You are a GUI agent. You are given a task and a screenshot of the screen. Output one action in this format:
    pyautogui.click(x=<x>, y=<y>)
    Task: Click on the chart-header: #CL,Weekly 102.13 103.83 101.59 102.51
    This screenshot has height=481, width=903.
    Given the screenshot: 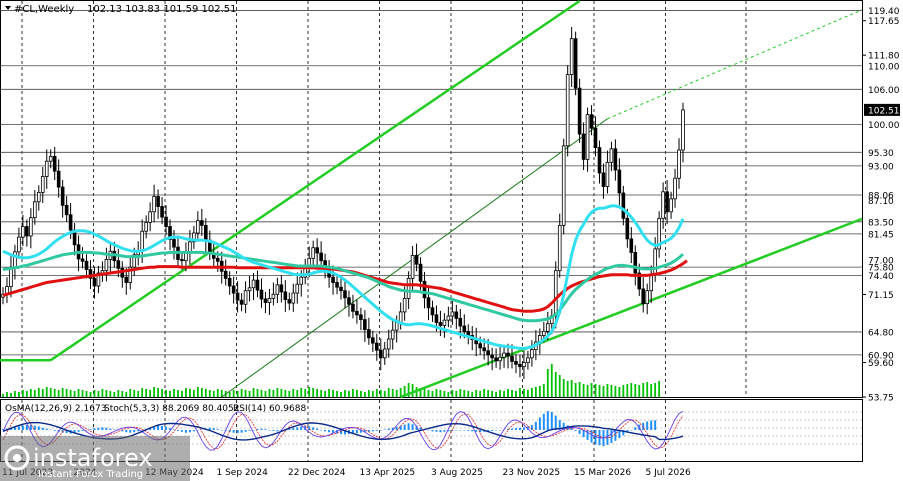 What is the action you would take?
    pyautogui.click(x=121, y=9)
    